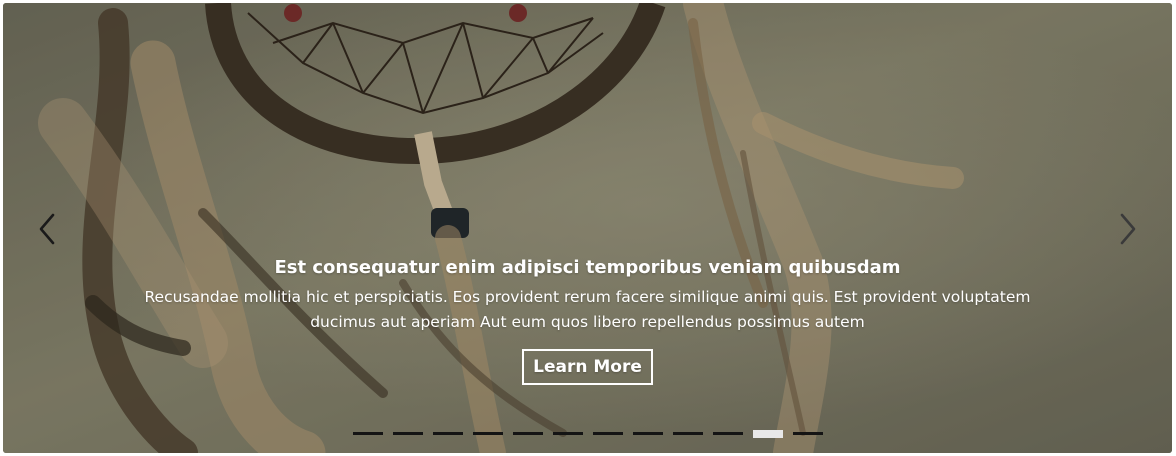 This screenshot has height=456, width=1176. I want to click on previous-slide-button, so click(47, 229).